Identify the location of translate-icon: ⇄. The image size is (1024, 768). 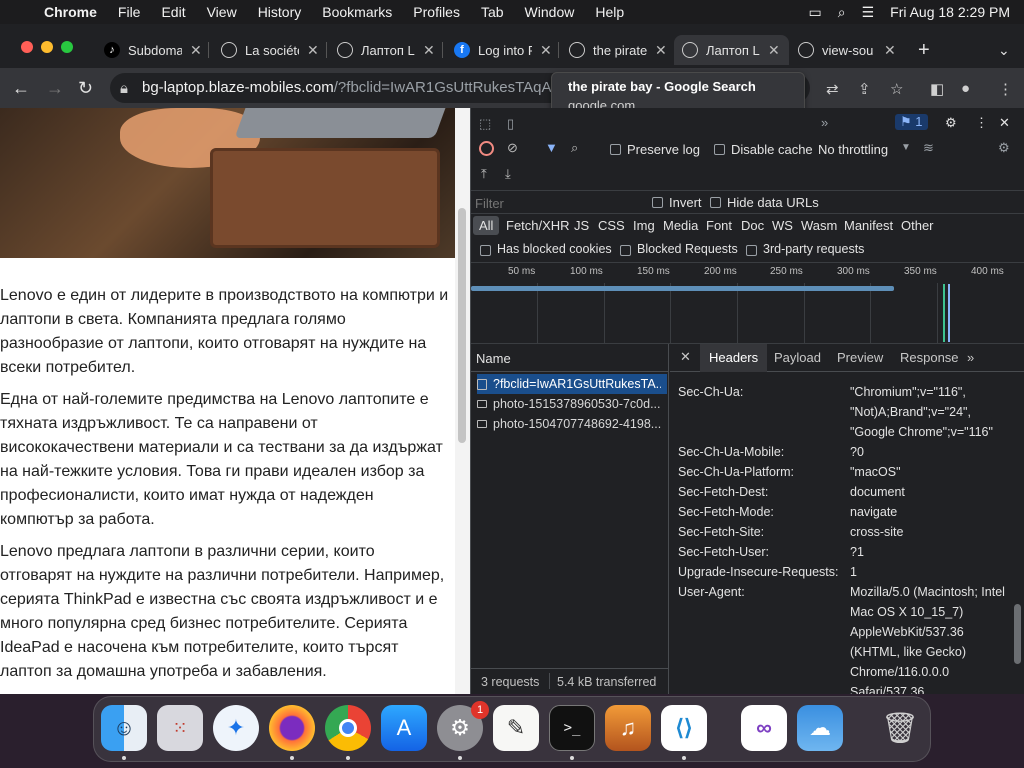
(832, 89).